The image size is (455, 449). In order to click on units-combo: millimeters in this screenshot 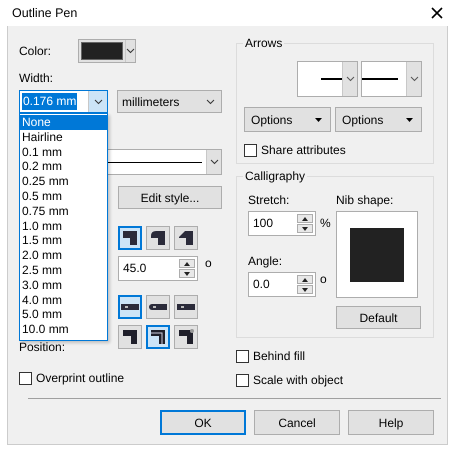, I will do `click(169, 101)`.